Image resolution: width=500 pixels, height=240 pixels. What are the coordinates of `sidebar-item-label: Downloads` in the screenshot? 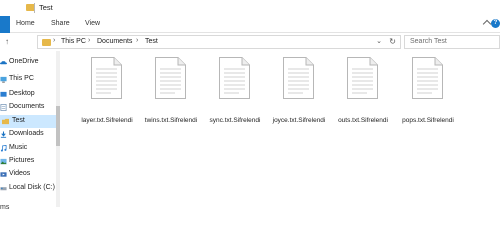 It's located at (26, 133).